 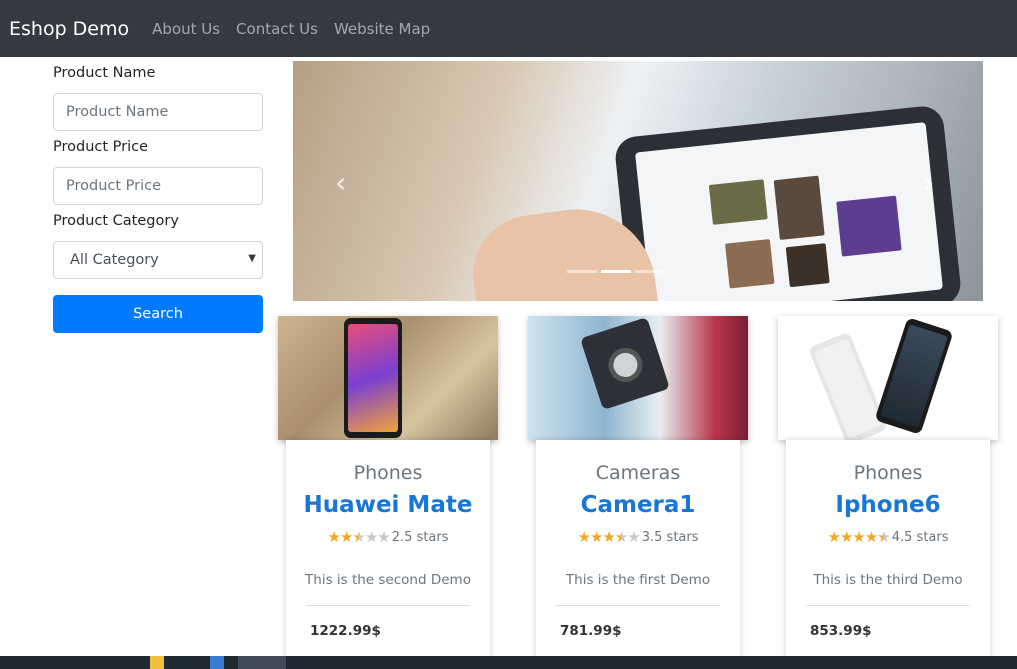 What do you see at coordinates (420, 537) in the screenshot?
I see `rating-text: 2.5 stars` at bounding box center [420, 537].